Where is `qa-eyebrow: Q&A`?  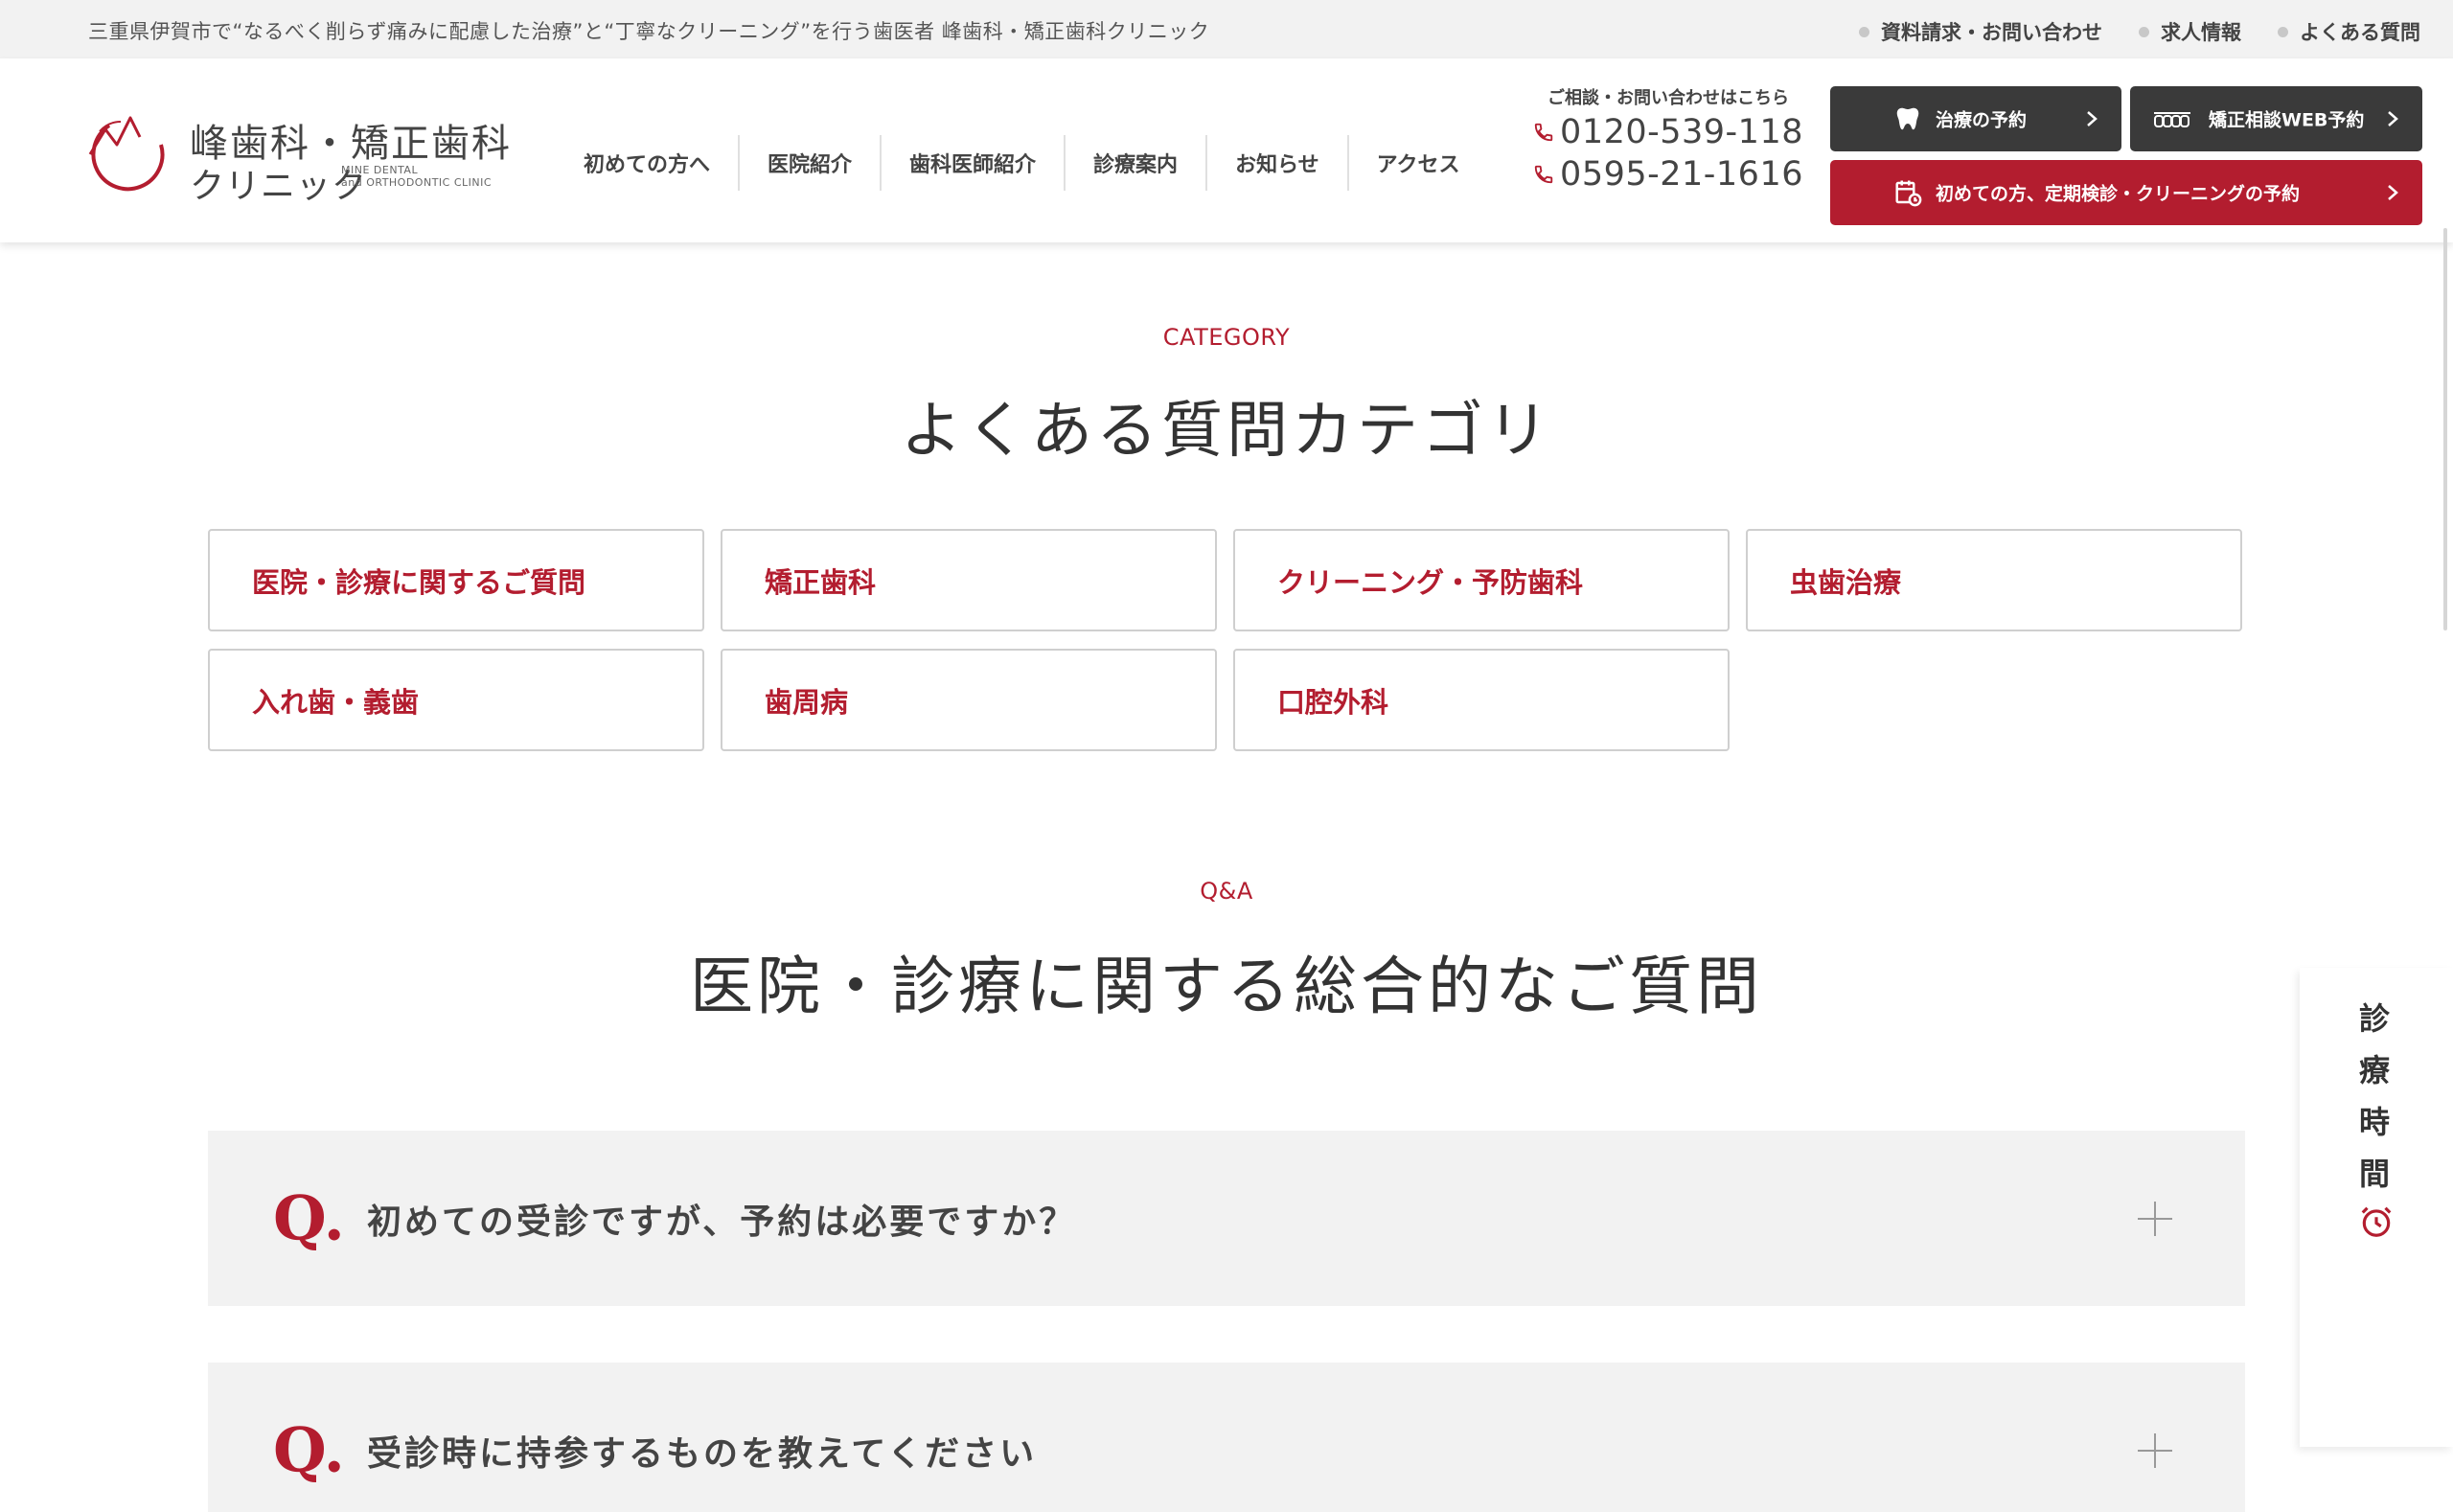 qa-eyebrow: Q&A is located at coordinates (1226, 892).